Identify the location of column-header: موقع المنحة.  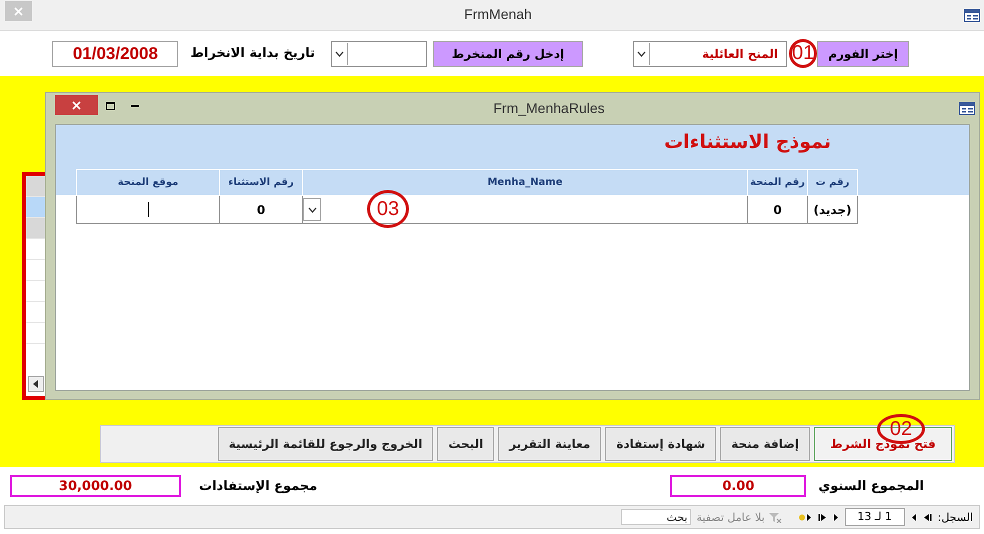
(148, 183).